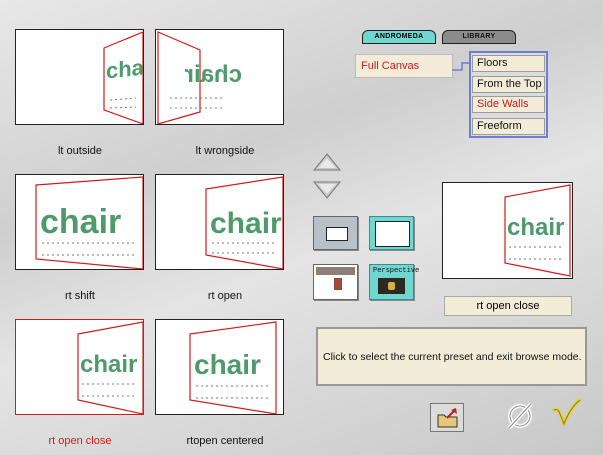 This screenshot has height=455, width=603. Describe the element at coordinates (79, 77) in the screenshot. I see `preset-thumb-lt-outside: chair` at that location.